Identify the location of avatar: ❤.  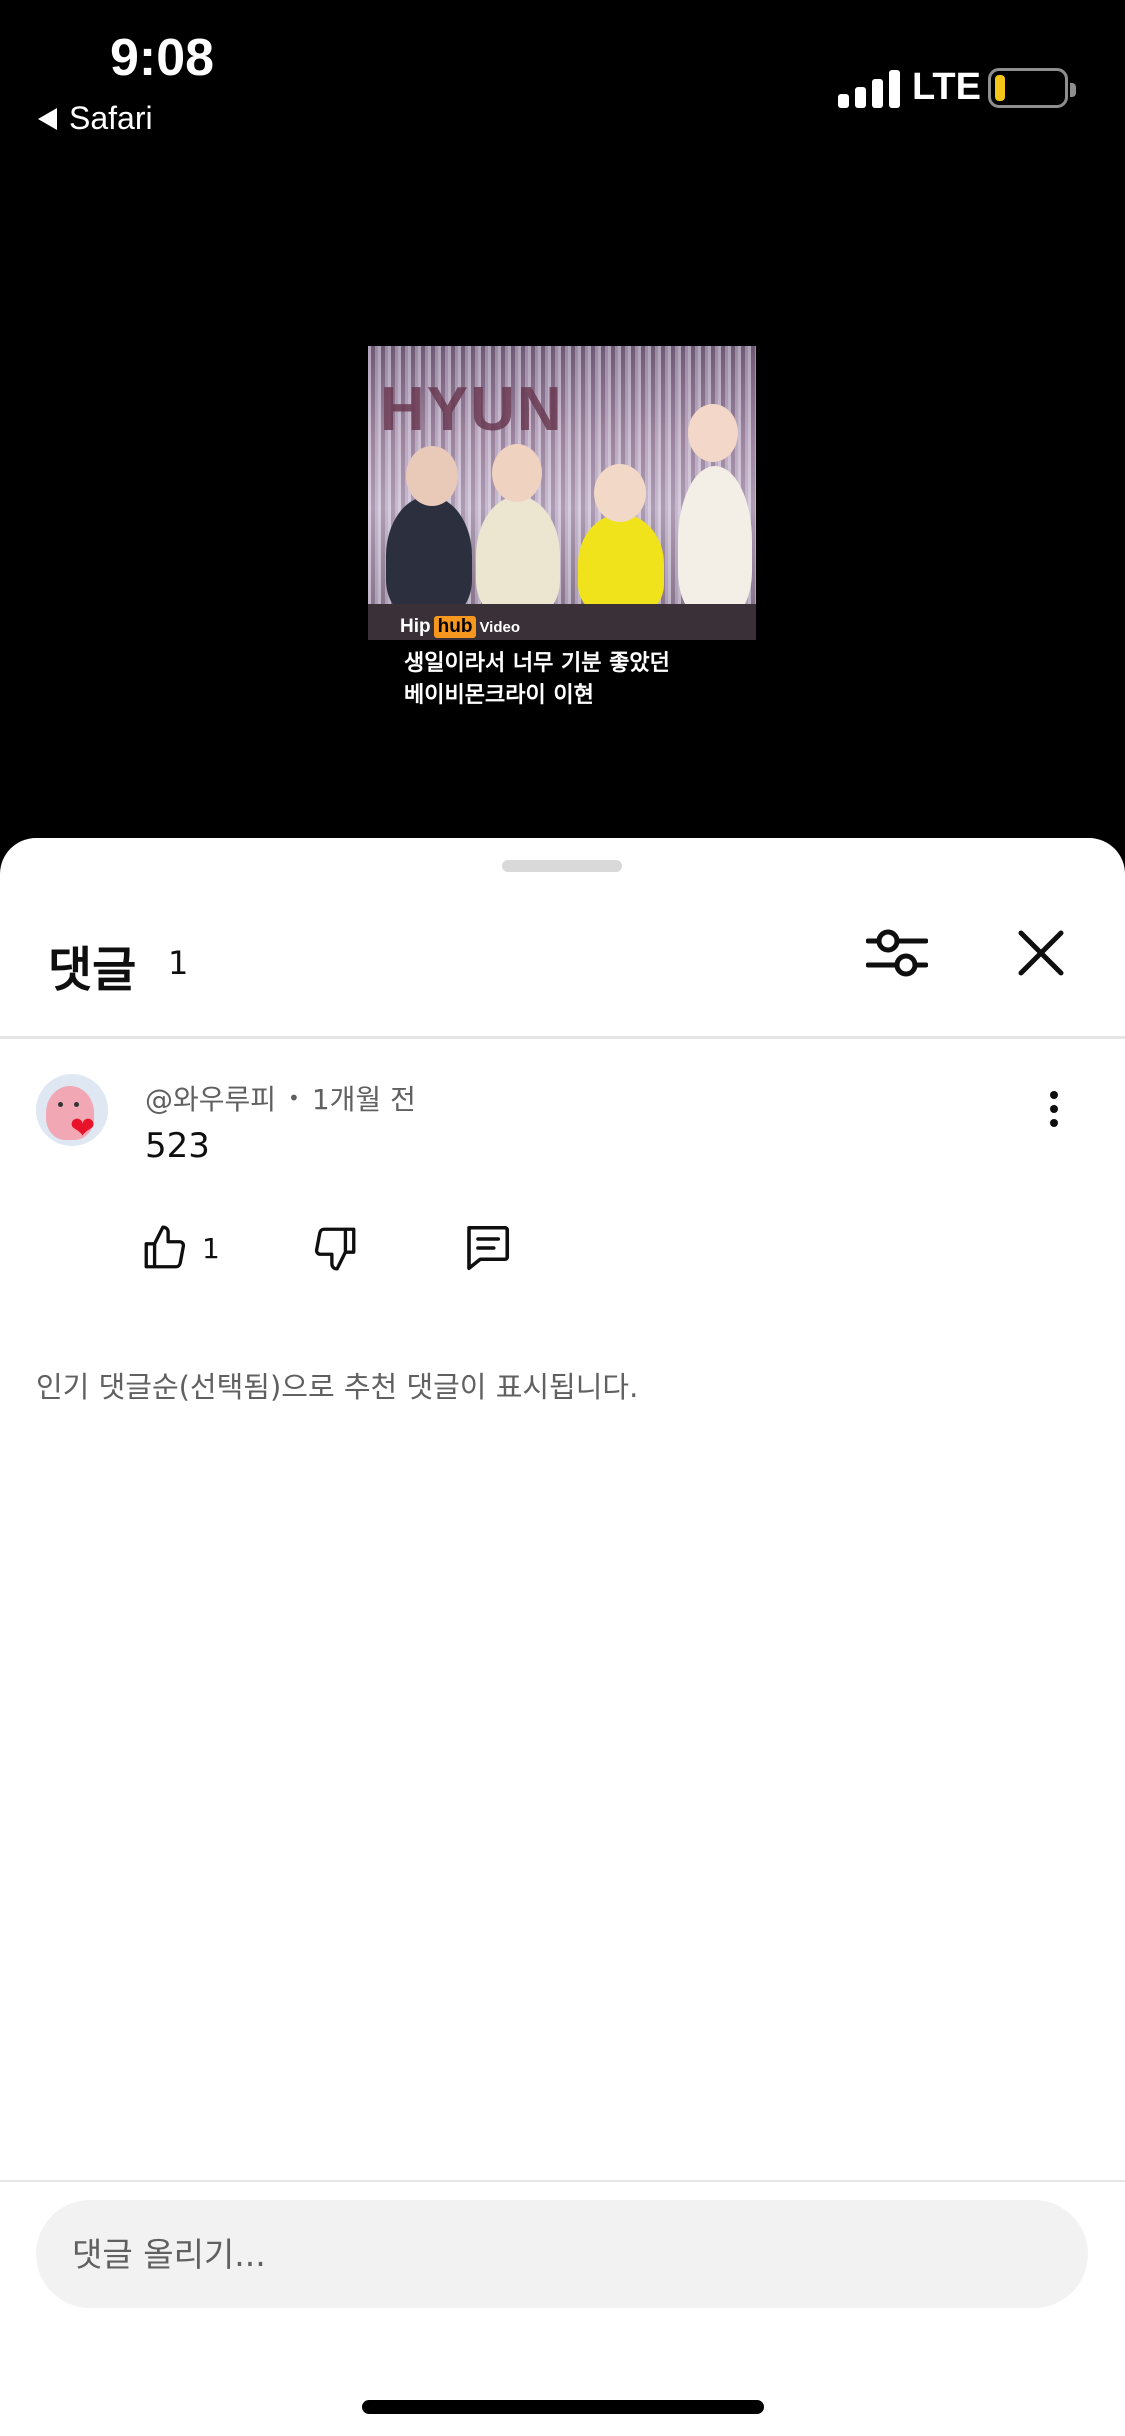
(72, 1110).